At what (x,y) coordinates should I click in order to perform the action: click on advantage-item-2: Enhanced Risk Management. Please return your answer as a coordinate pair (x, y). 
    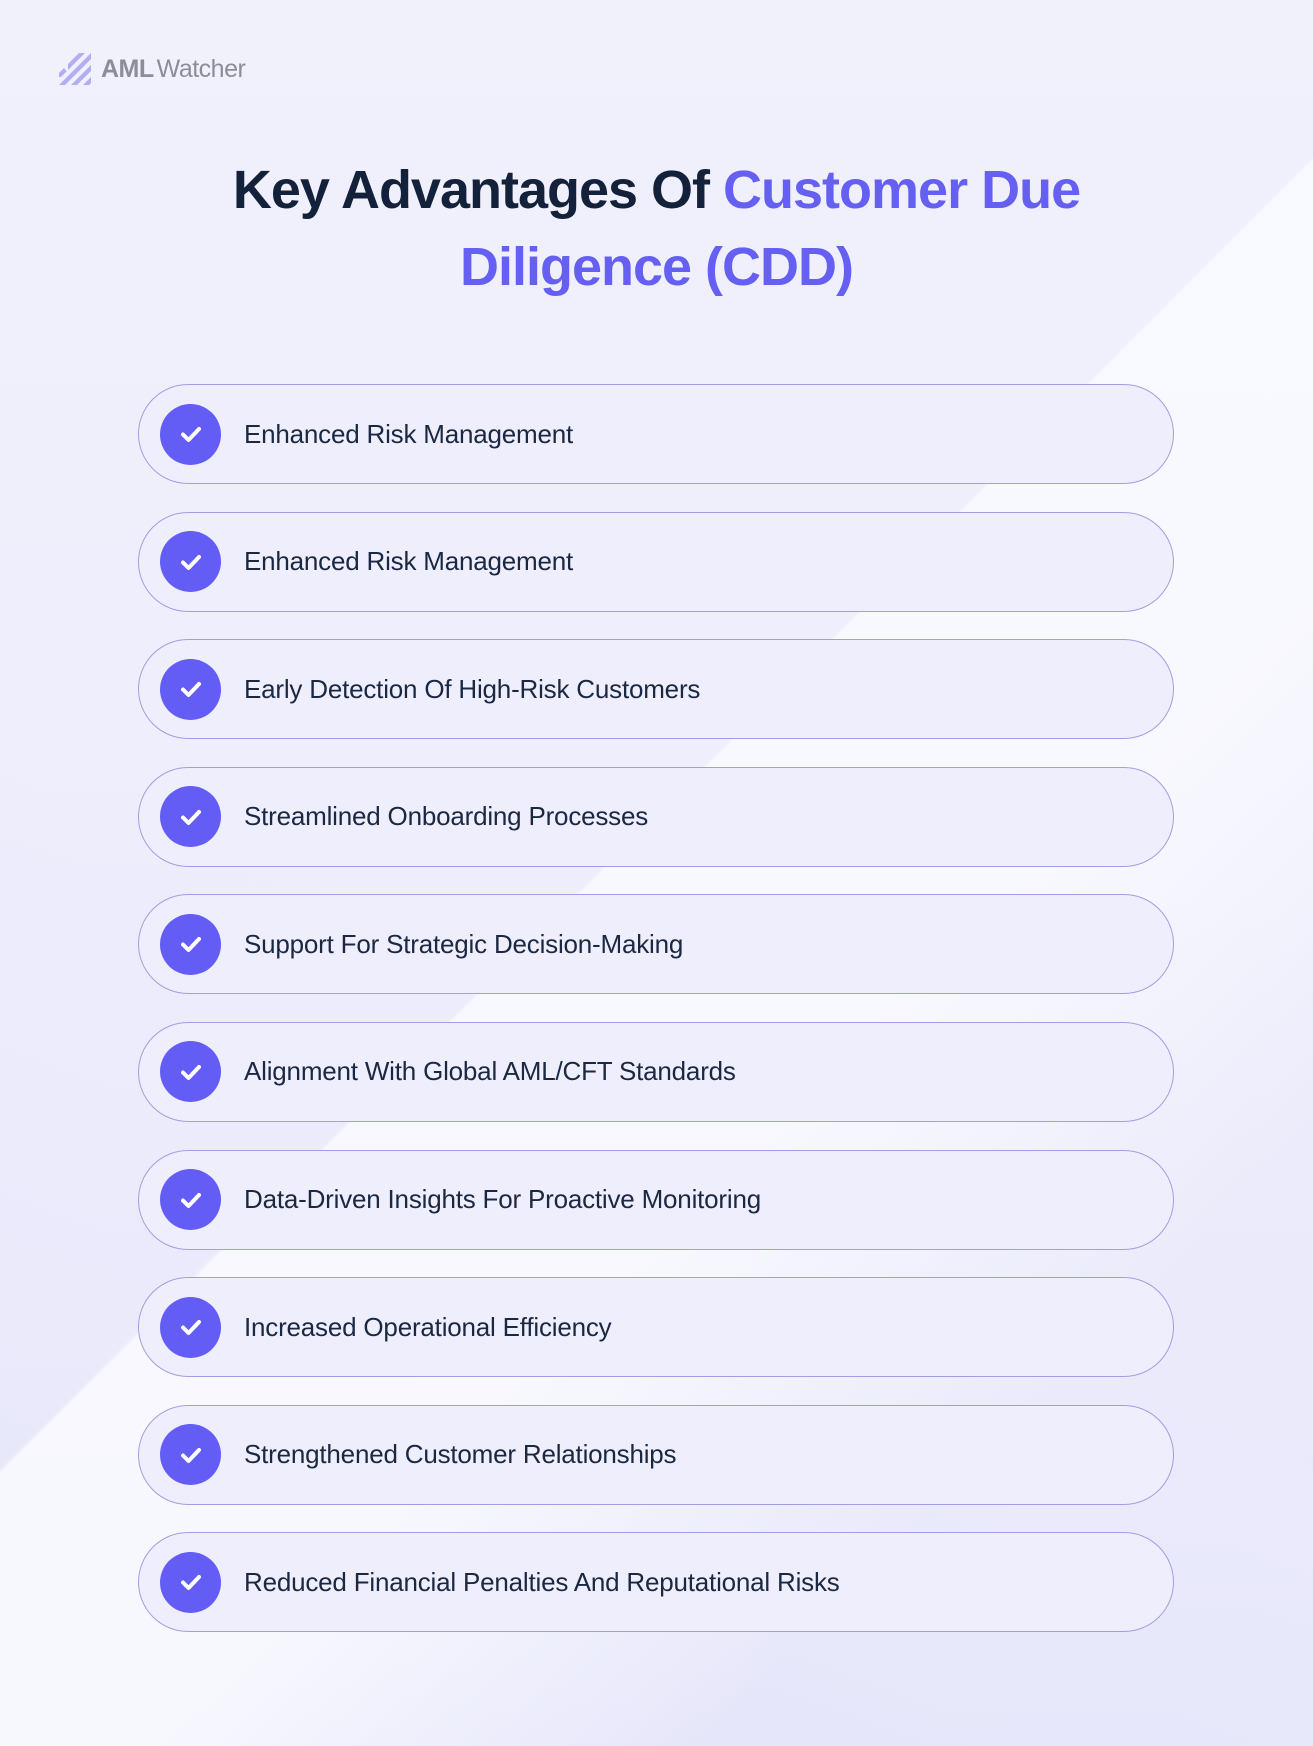
    Looking at the image, I should click on (656, 561).